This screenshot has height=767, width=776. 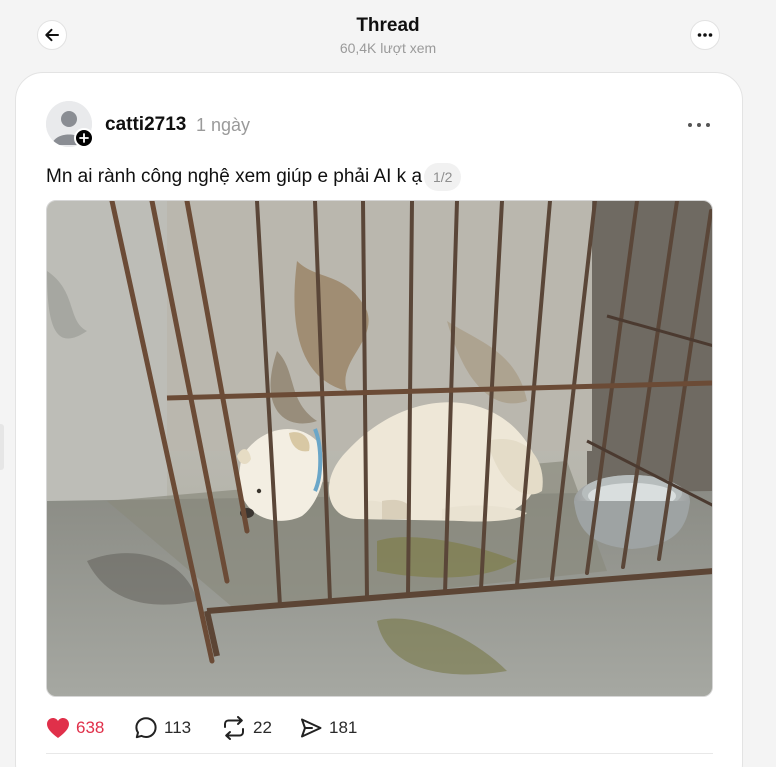 I want to click on send-icon, so click(x=311, y=728).